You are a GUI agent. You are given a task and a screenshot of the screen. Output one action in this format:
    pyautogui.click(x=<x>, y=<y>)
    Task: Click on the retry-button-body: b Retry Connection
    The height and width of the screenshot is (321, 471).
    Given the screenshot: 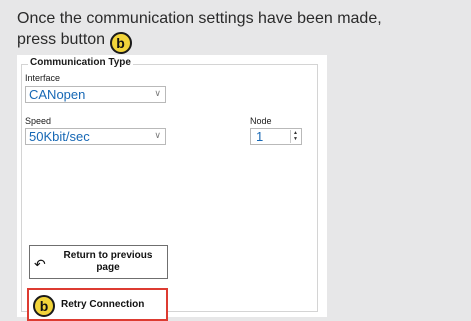 What is the action you would take?
    pyautogui.click(x=97, y=304)
    